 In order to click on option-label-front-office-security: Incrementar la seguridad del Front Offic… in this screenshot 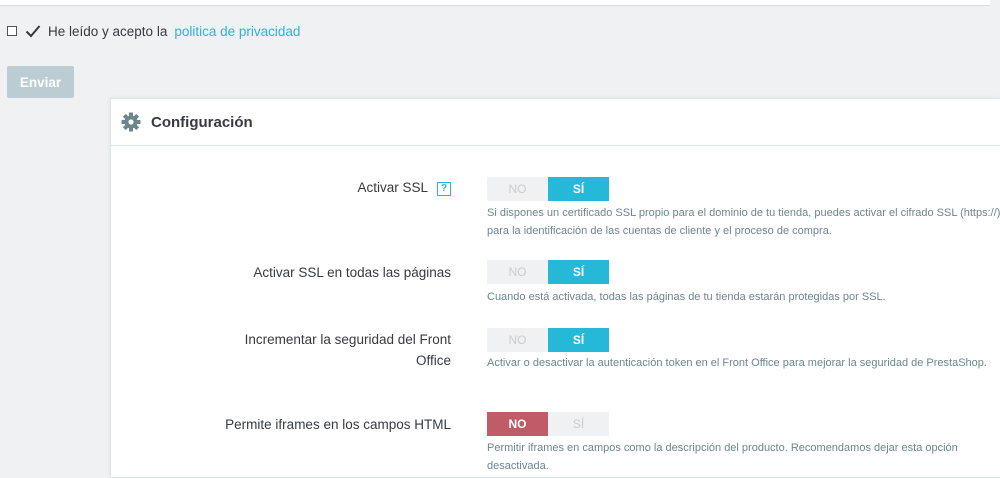, I will do `click(347, 350)`.